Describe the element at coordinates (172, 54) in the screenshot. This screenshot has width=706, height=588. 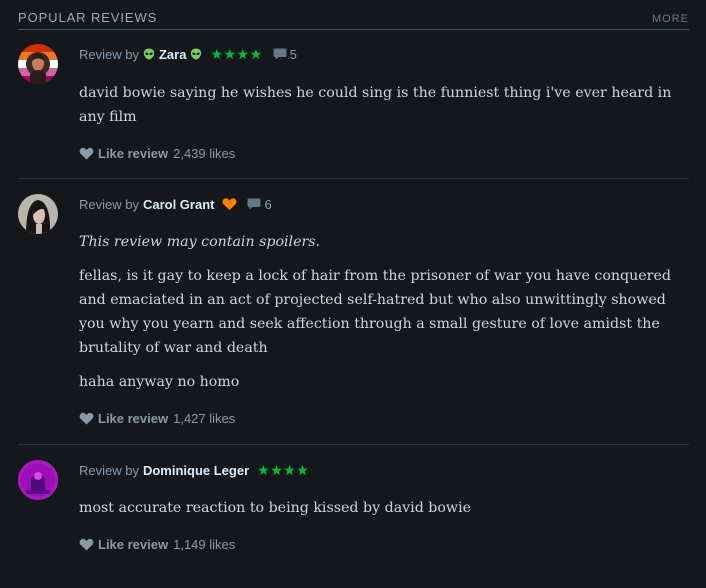
I see `reviewer-name: Zara` at that location.